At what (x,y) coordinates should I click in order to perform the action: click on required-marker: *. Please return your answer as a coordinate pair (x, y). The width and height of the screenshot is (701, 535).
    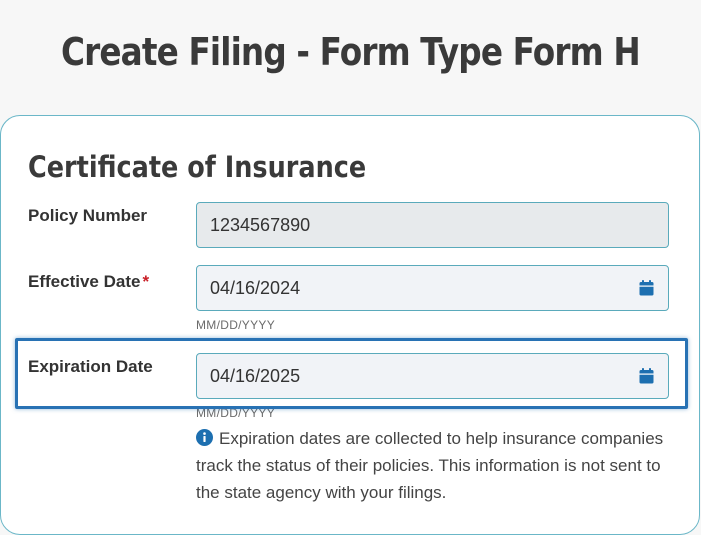
    Looking at the image, I should click on (146, 281).